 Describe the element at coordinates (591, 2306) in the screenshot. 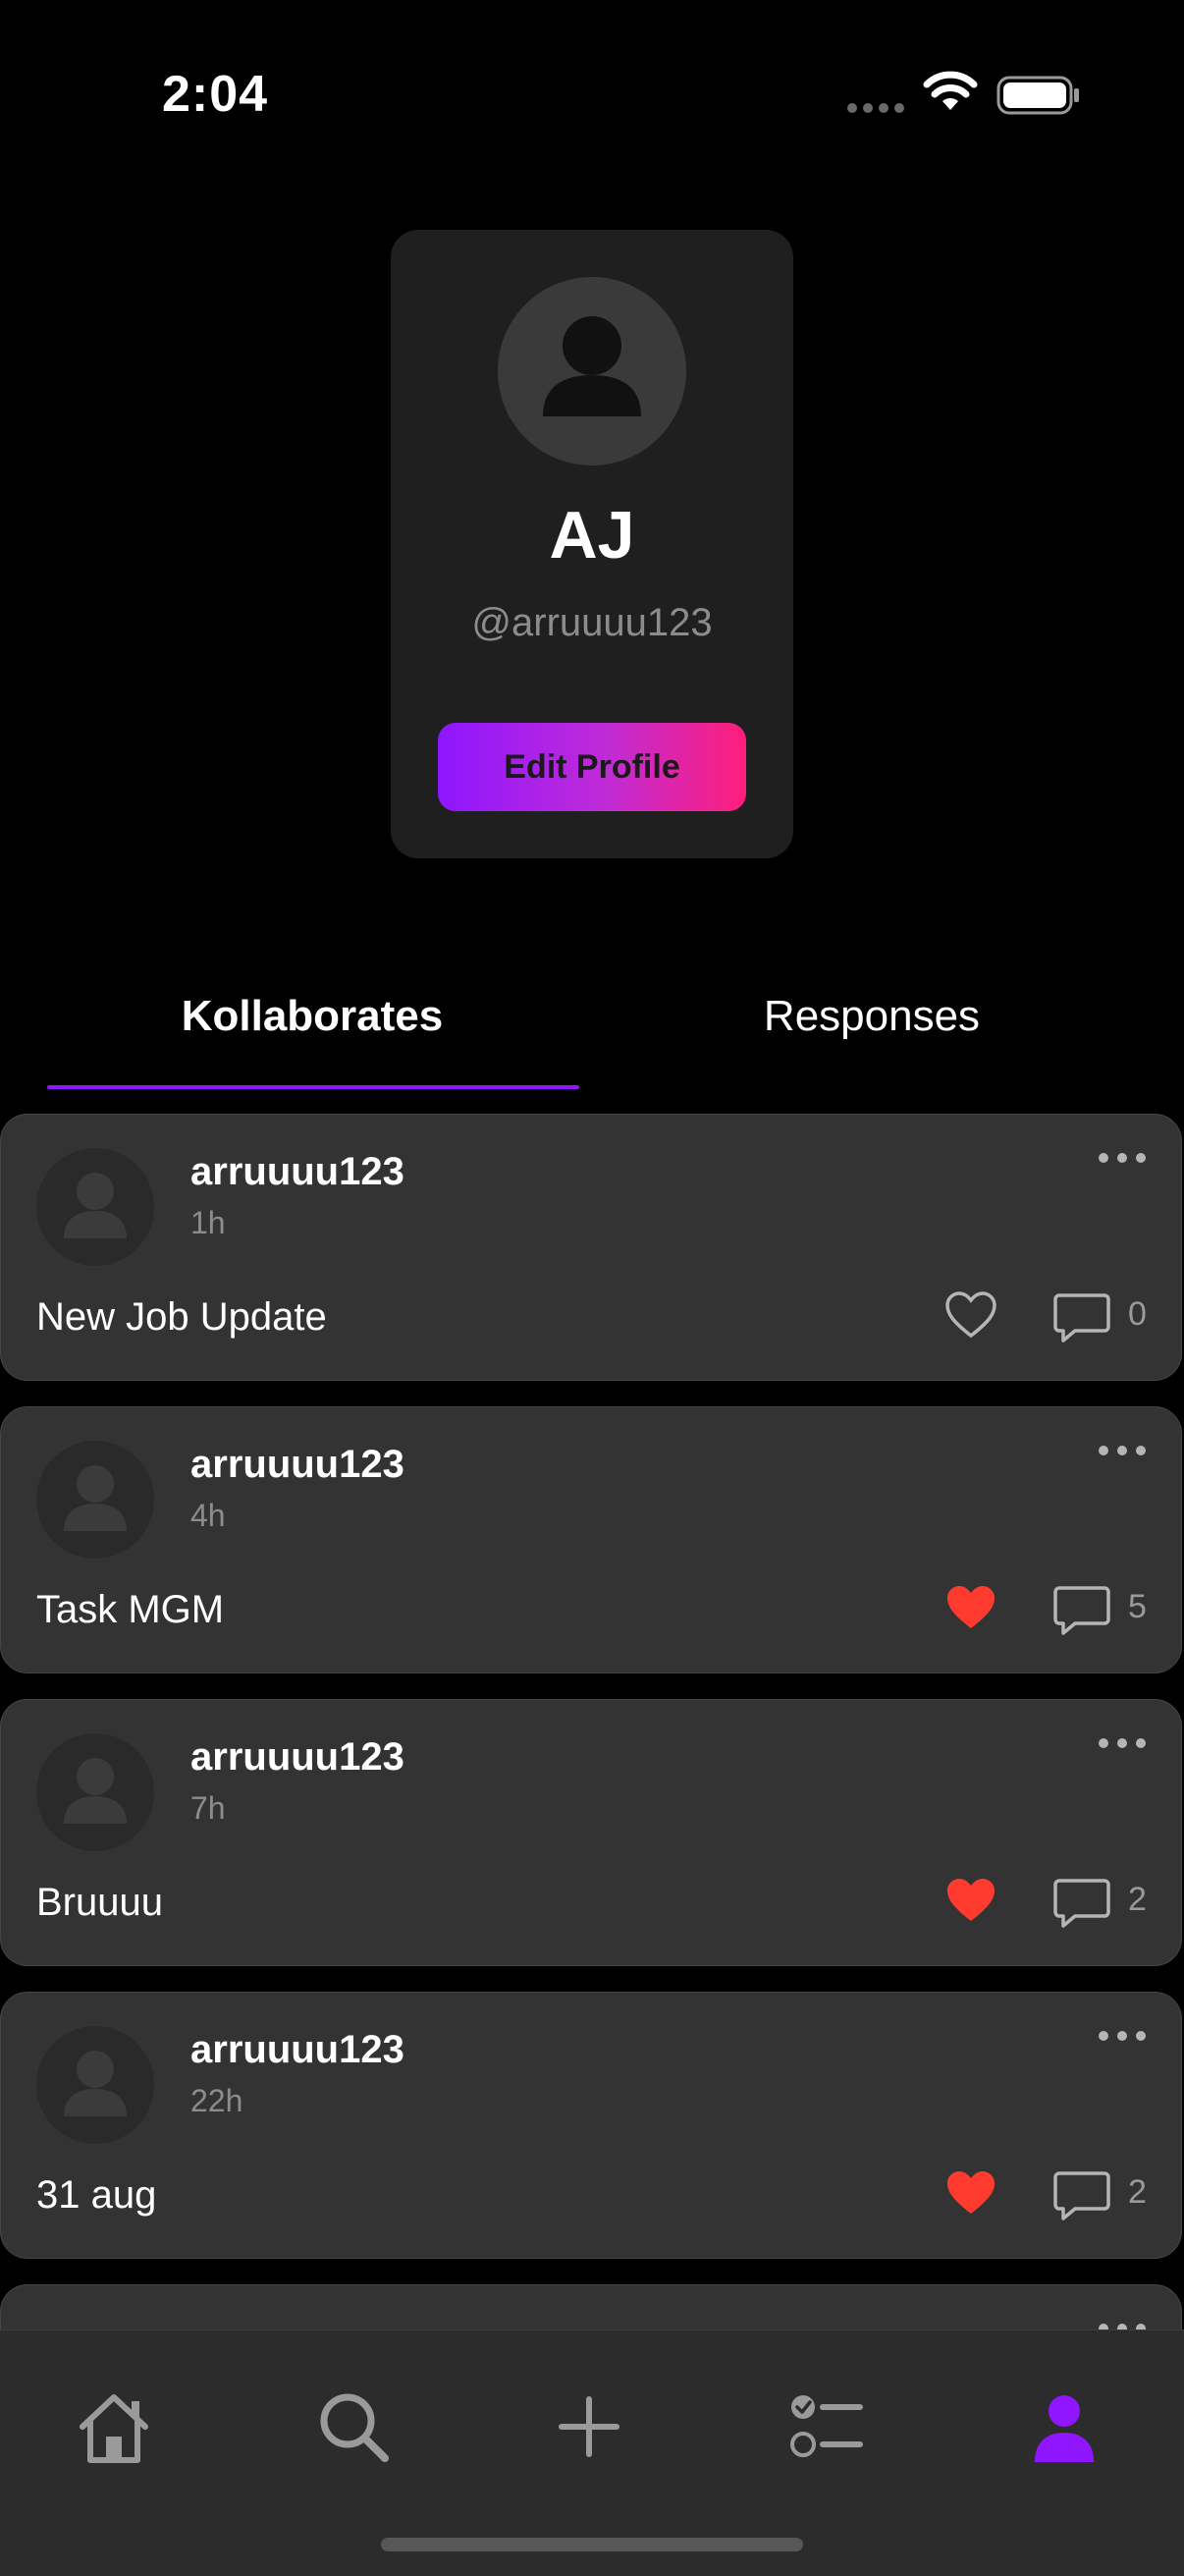

I see `post-card` at that location.